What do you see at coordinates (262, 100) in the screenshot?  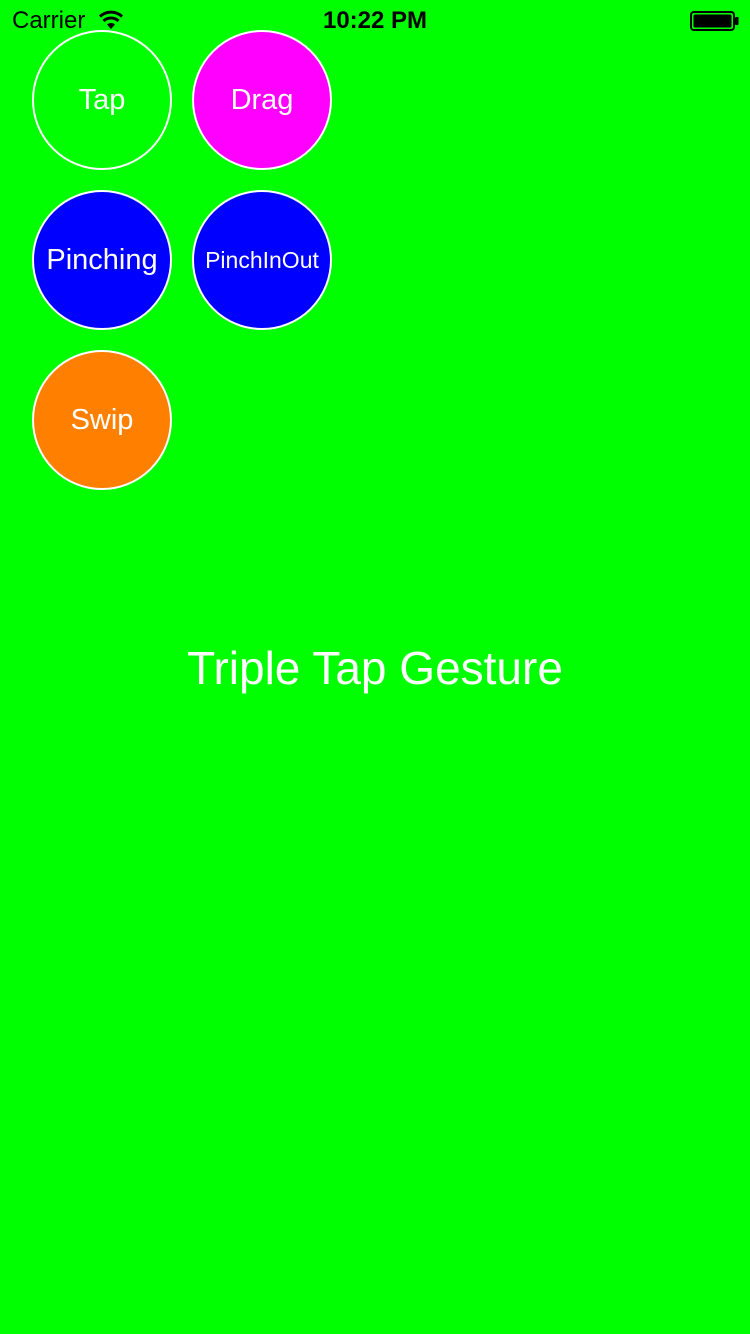 I see `drag-button: Drag` at bounding box center [262, 100].